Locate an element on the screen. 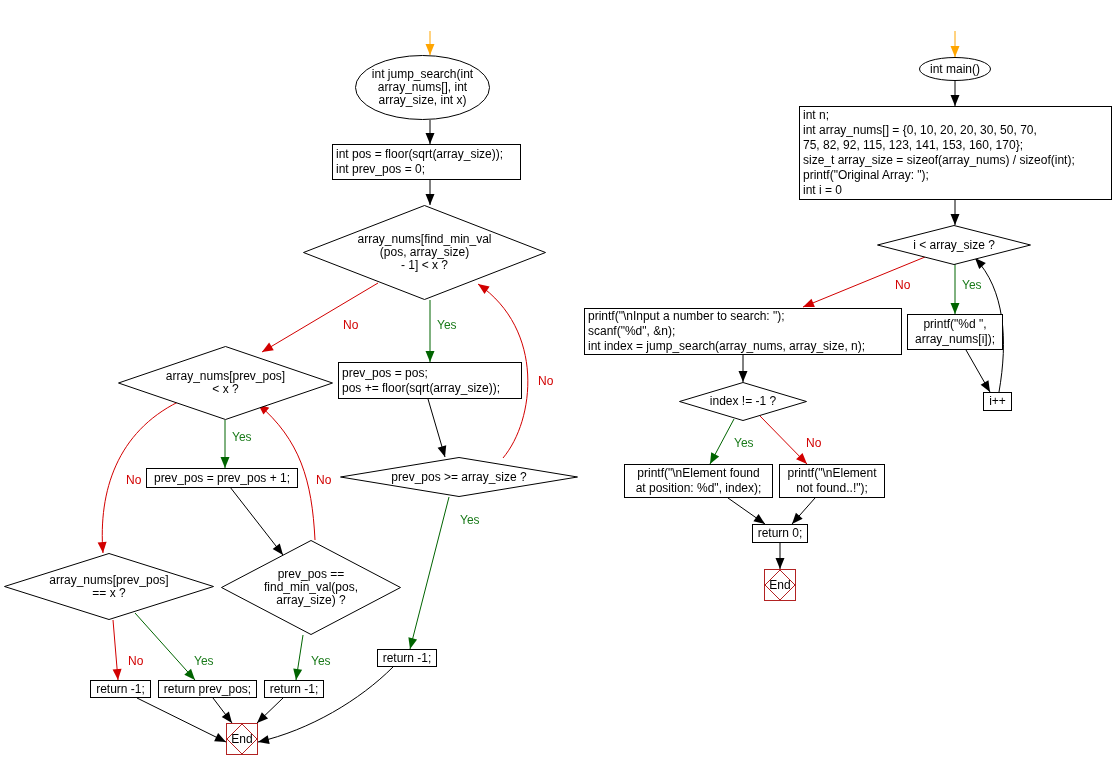 The image size is (1113, 777). process-step: int pos = floor(sqrt(array_size)); int prev_pos = 0; is located at coordinates (426, 162).